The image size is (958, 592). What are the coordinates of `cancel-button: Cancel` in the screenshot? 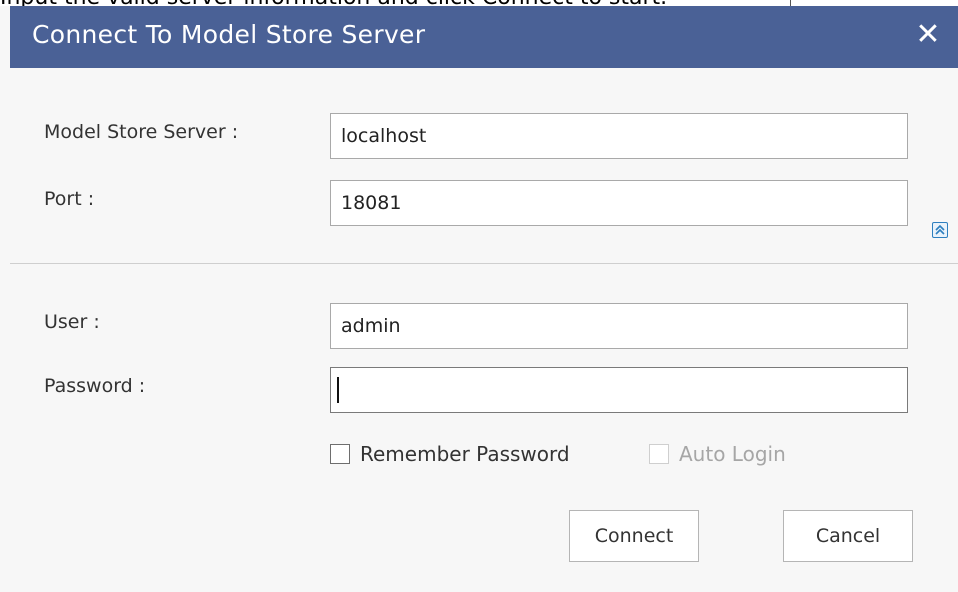 It's located at (848, 536).